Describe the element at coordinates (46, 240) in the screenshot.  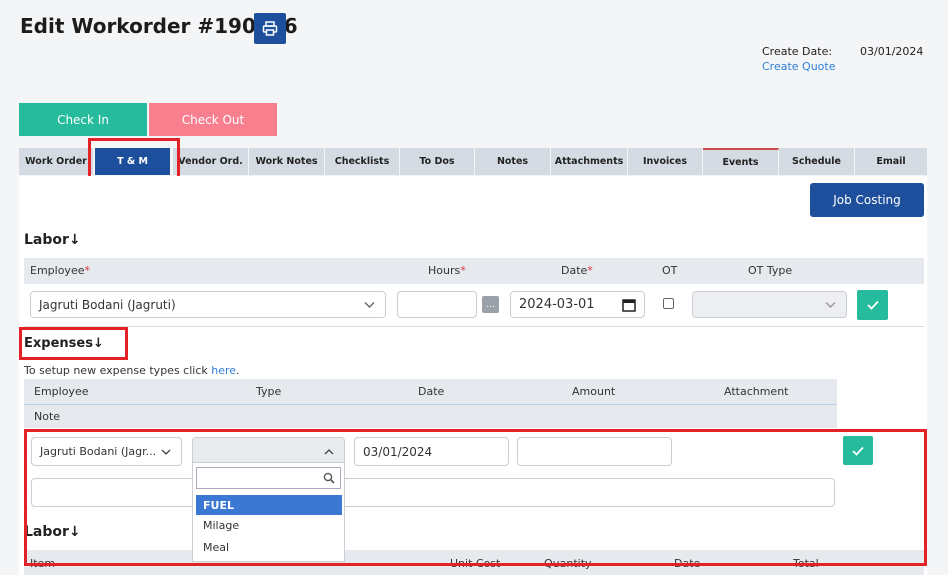
I see `labor-heading-text: Labor` at that location.